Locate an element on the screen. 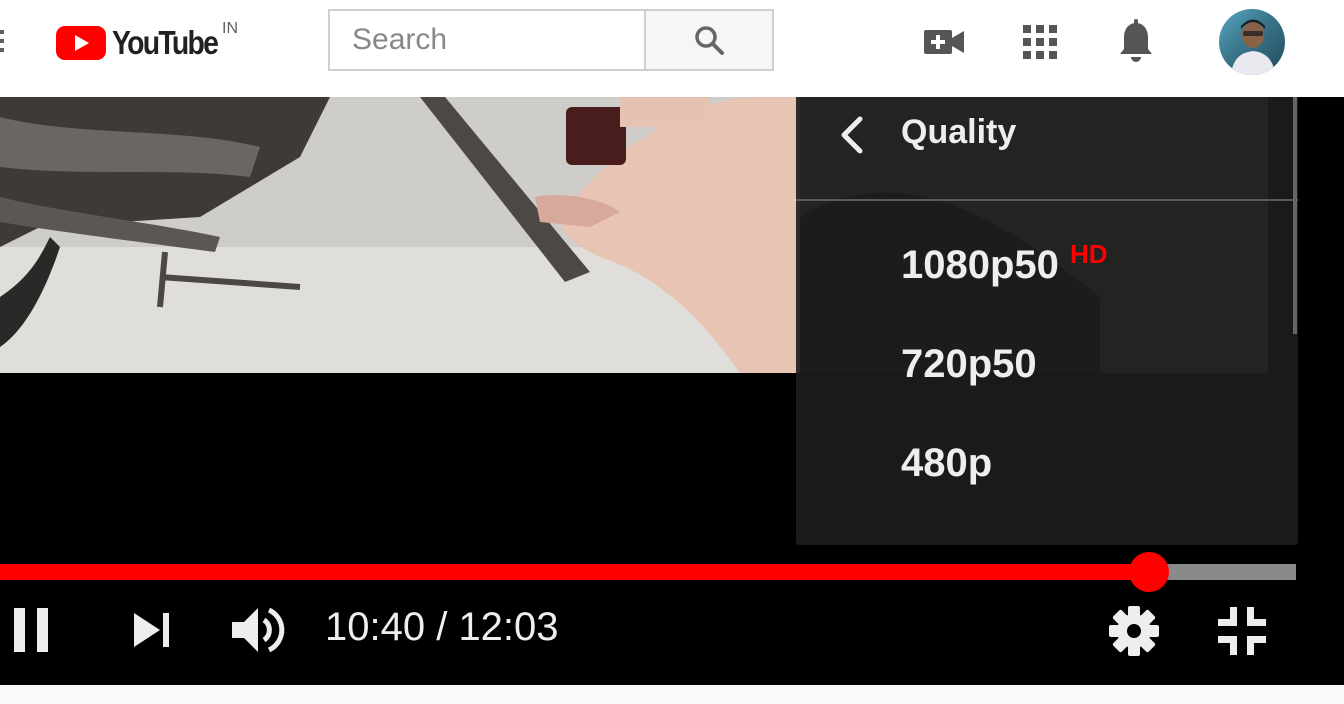 The image size is (1344, 704). progress-bar is located at coordinates (648, 572).